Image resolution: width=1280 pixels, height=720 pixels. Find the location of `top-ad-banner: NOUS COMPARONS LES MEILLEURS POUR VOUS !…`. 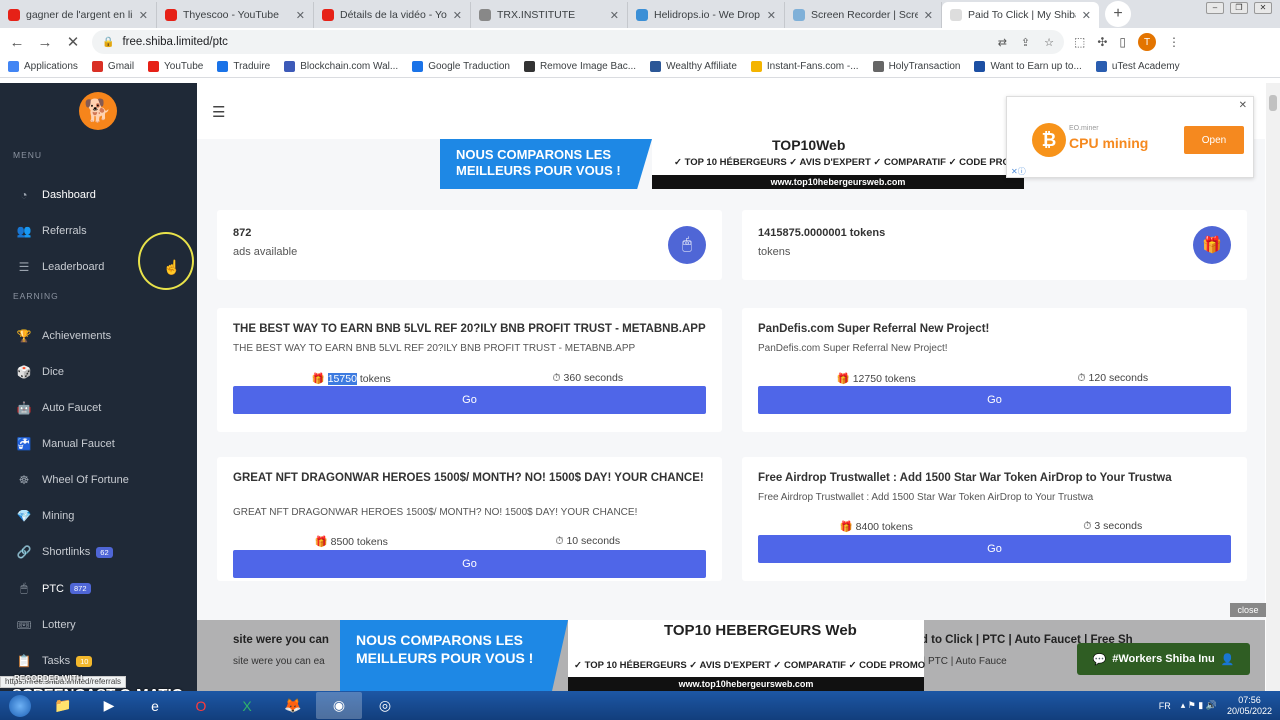

top-ad-banner: NOUS COMPARONS LES MEILLEURS POUR VOUS !… is located at coordinates (732, 163).